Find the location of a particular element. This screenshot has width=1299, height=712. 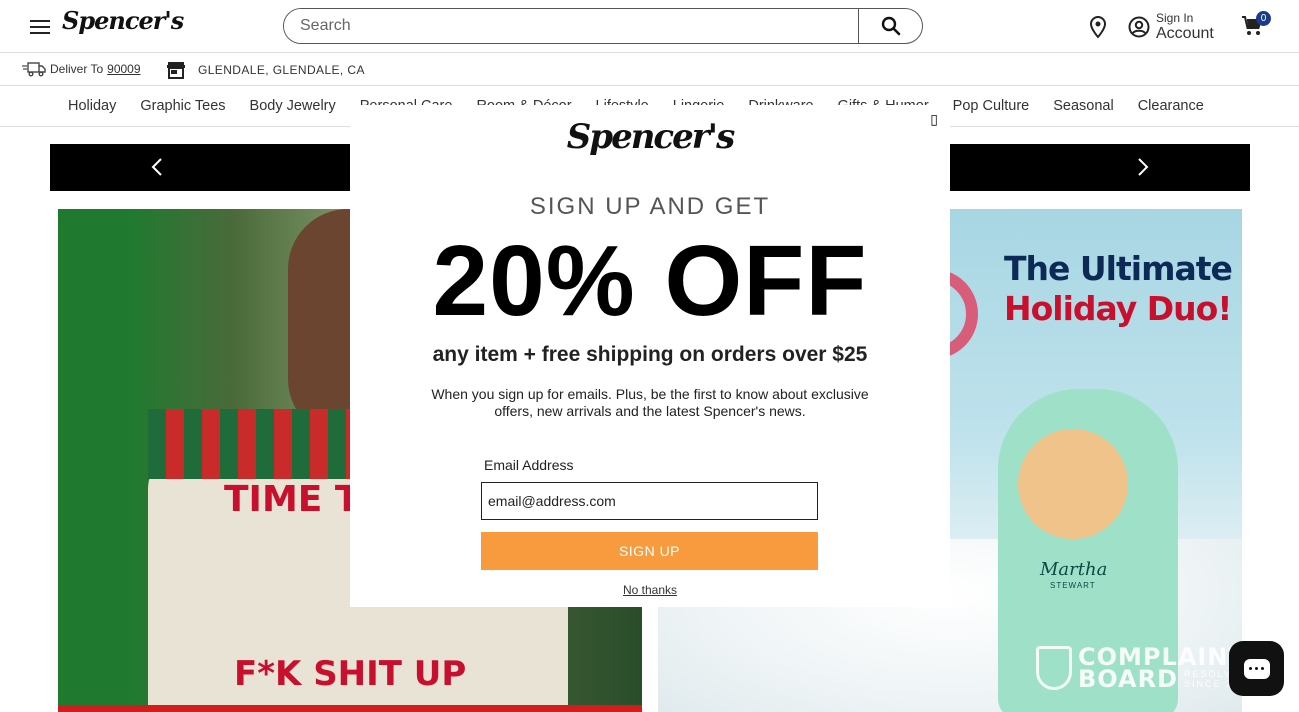

sign-up-button: SIGN UP is located at coordinates (649, 551).